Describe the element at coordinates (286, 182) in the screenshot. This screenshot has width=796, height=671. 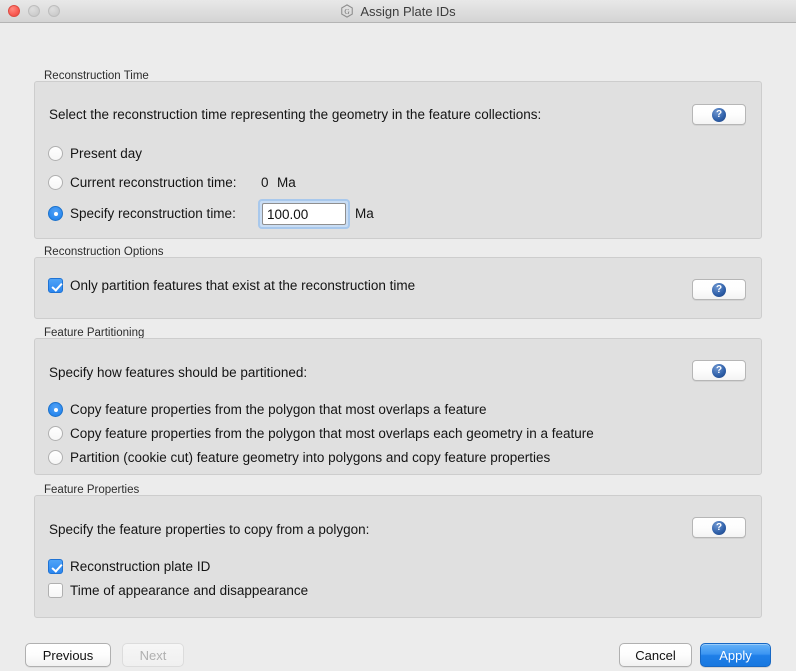
I see `current-reconstruction-time-unit: Ma` at that location.